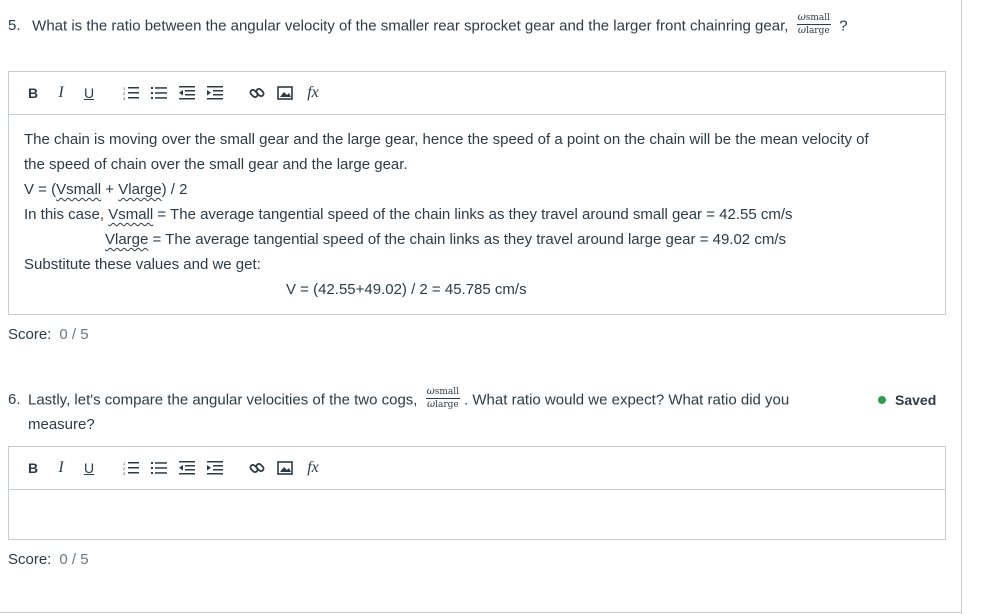 Image resolution: width=987 pixels, height=614 pixels. I want to click on divider, so click(481, 612).